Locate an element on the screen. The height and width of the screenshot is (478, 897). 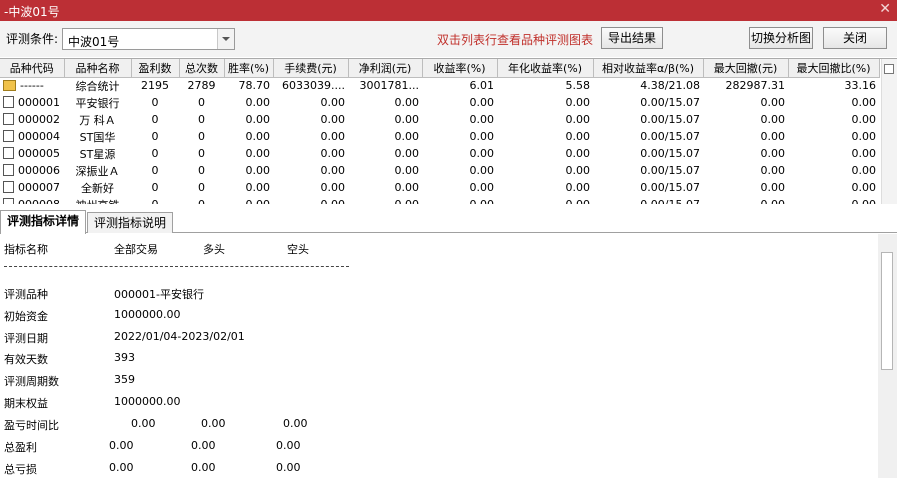
detail-label: 初始资金 is located at coordinates (26, 316).